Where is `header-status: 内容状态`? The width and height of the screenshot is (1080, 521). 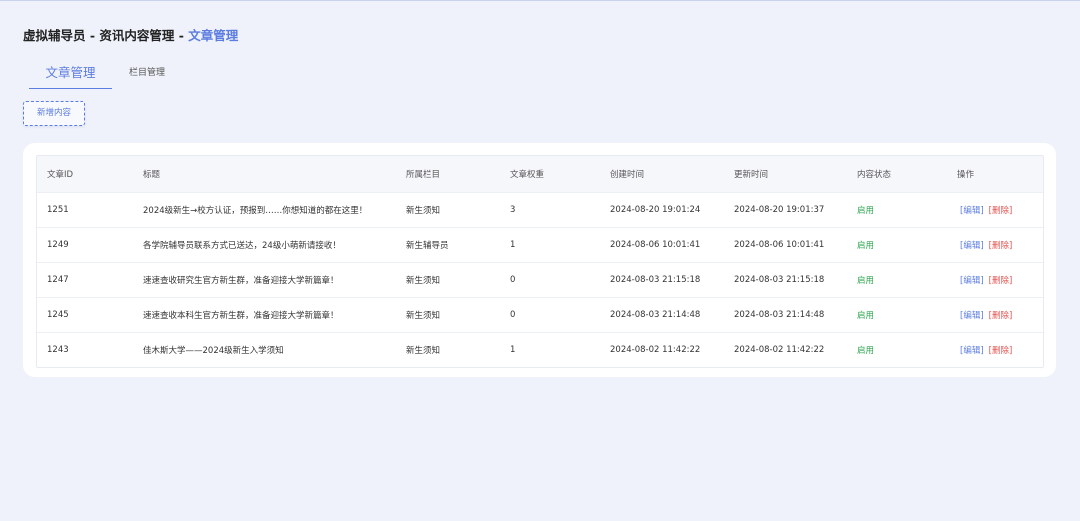
header-status: 内容状态 is located at coordinates (874, 175).